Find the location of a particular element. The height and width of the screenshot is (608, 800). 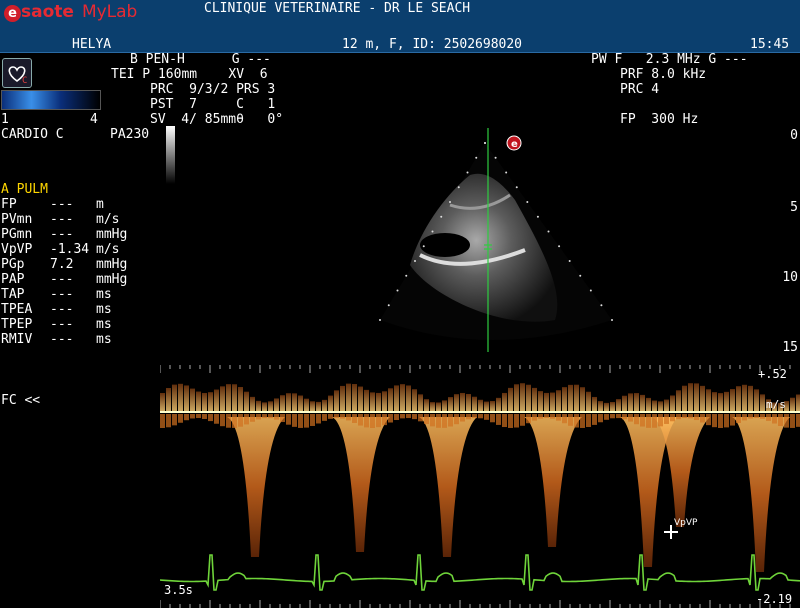

velocity-unit: m/s is located at coordinates (776, 404).